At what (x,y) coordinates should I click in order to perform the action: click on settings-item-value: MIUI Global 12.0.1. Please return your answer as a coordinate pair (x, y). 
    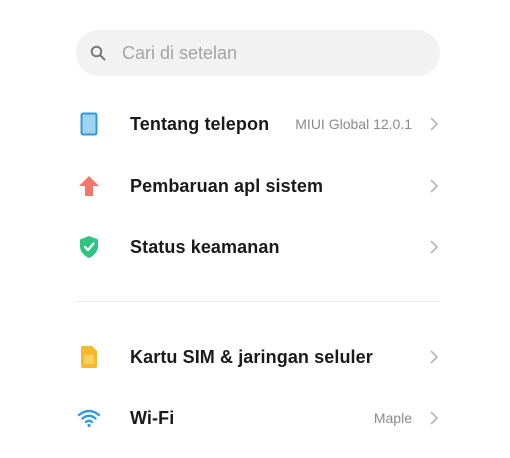
    Looking at the image, I should click on (353, 124).